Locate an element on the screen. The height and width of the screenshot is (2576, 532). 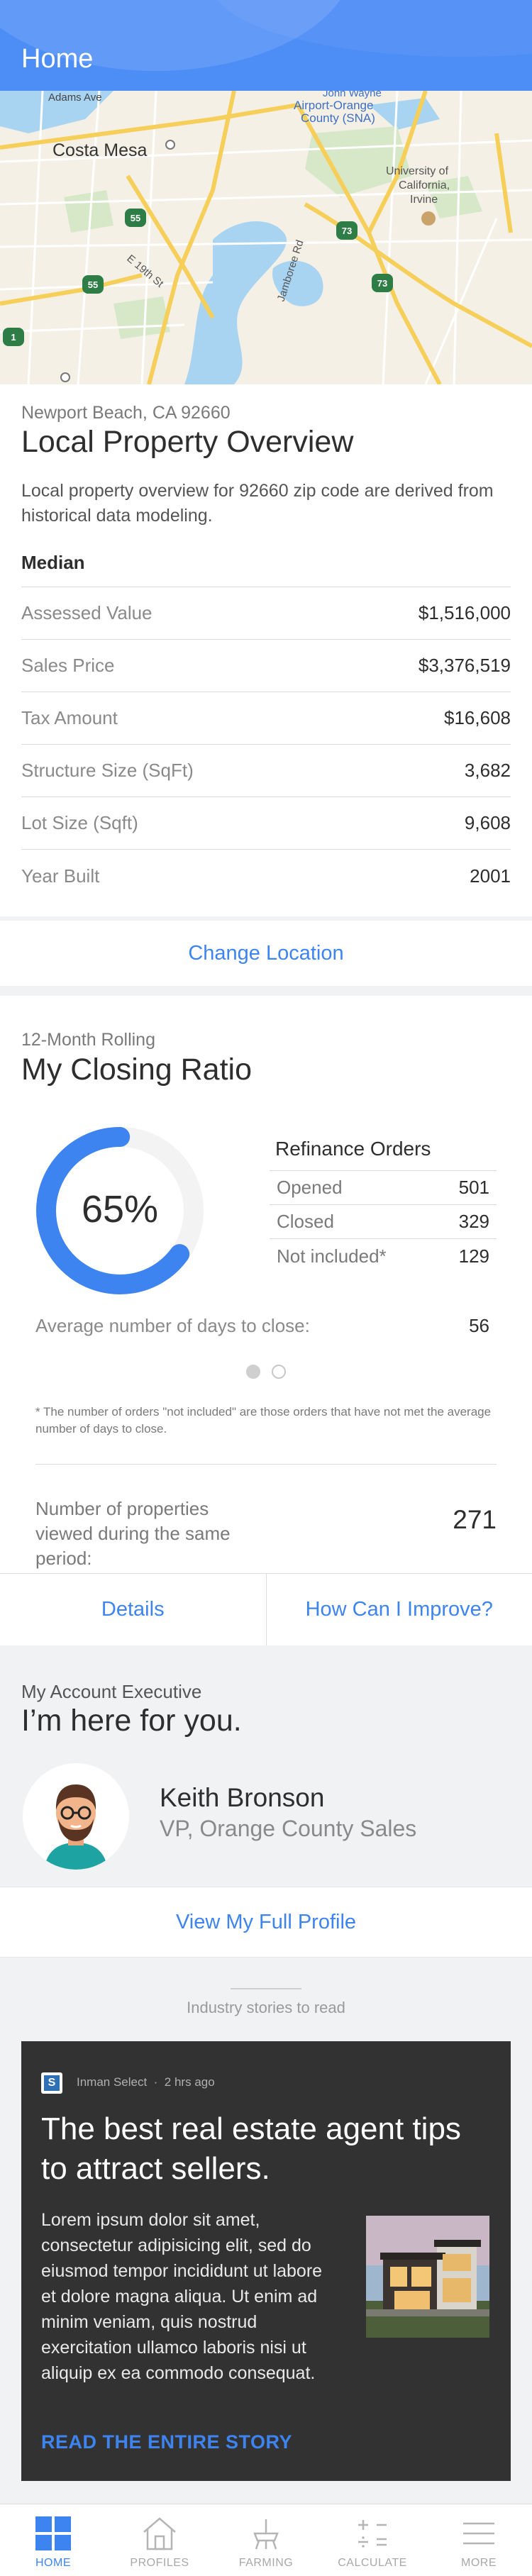
tab-calculate: CALCULATE is located at coordinates (372, 2540).